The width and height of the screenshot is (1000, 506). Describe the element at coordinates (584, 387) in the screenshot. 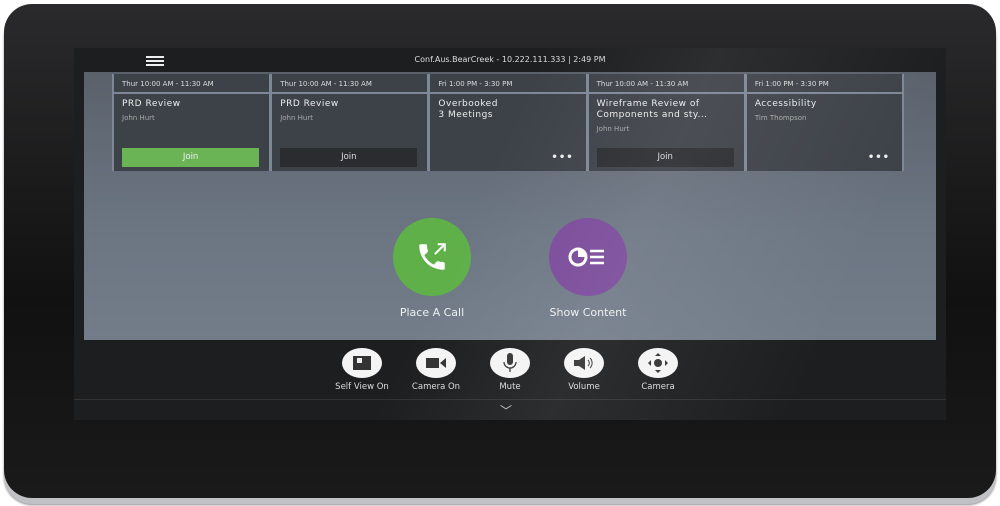

I see `control-label: Volume` at that location.